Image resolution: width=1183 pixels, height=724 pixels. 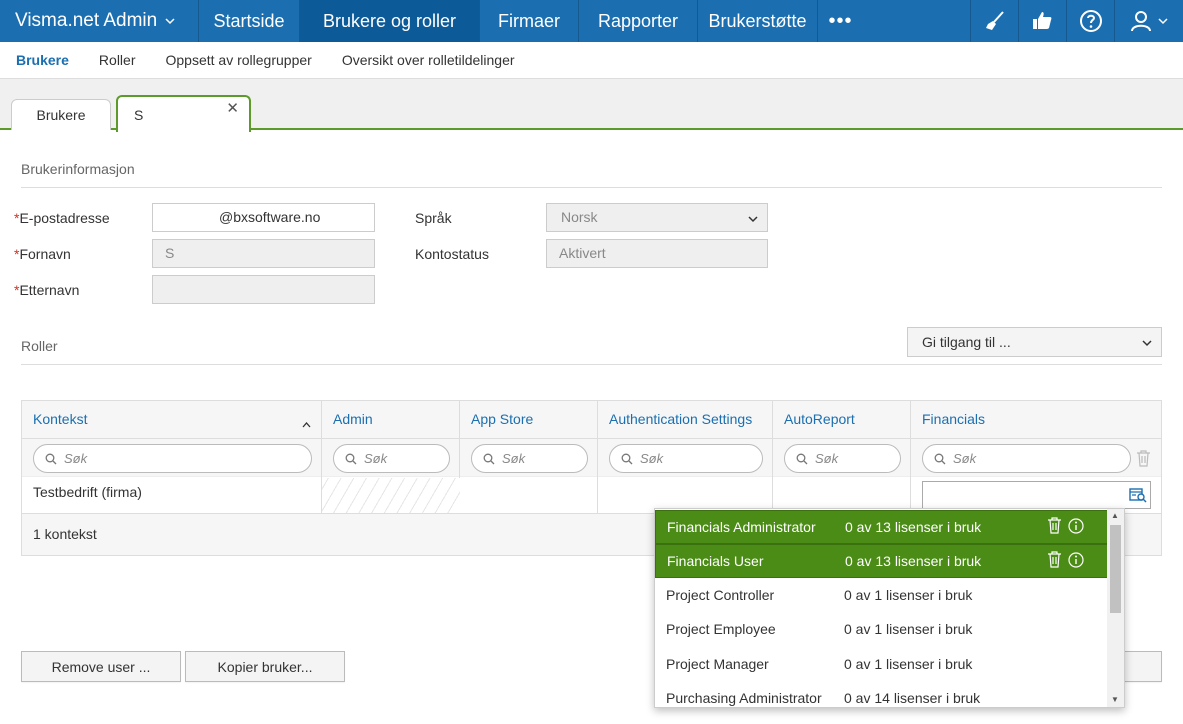 I want to click on search-input-autoreport: Søk, so click(x=842, y=458).